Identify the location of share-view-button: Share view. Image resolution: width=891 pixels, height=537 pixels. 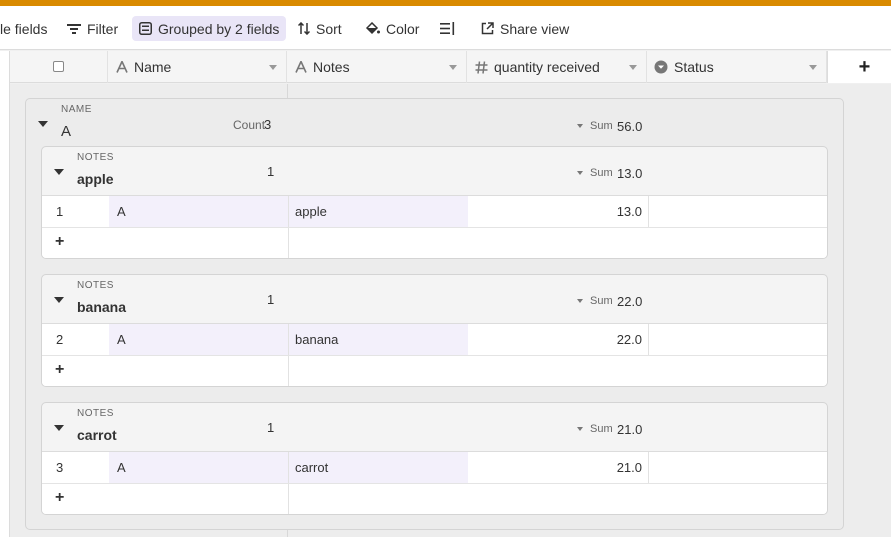
(525, 28).